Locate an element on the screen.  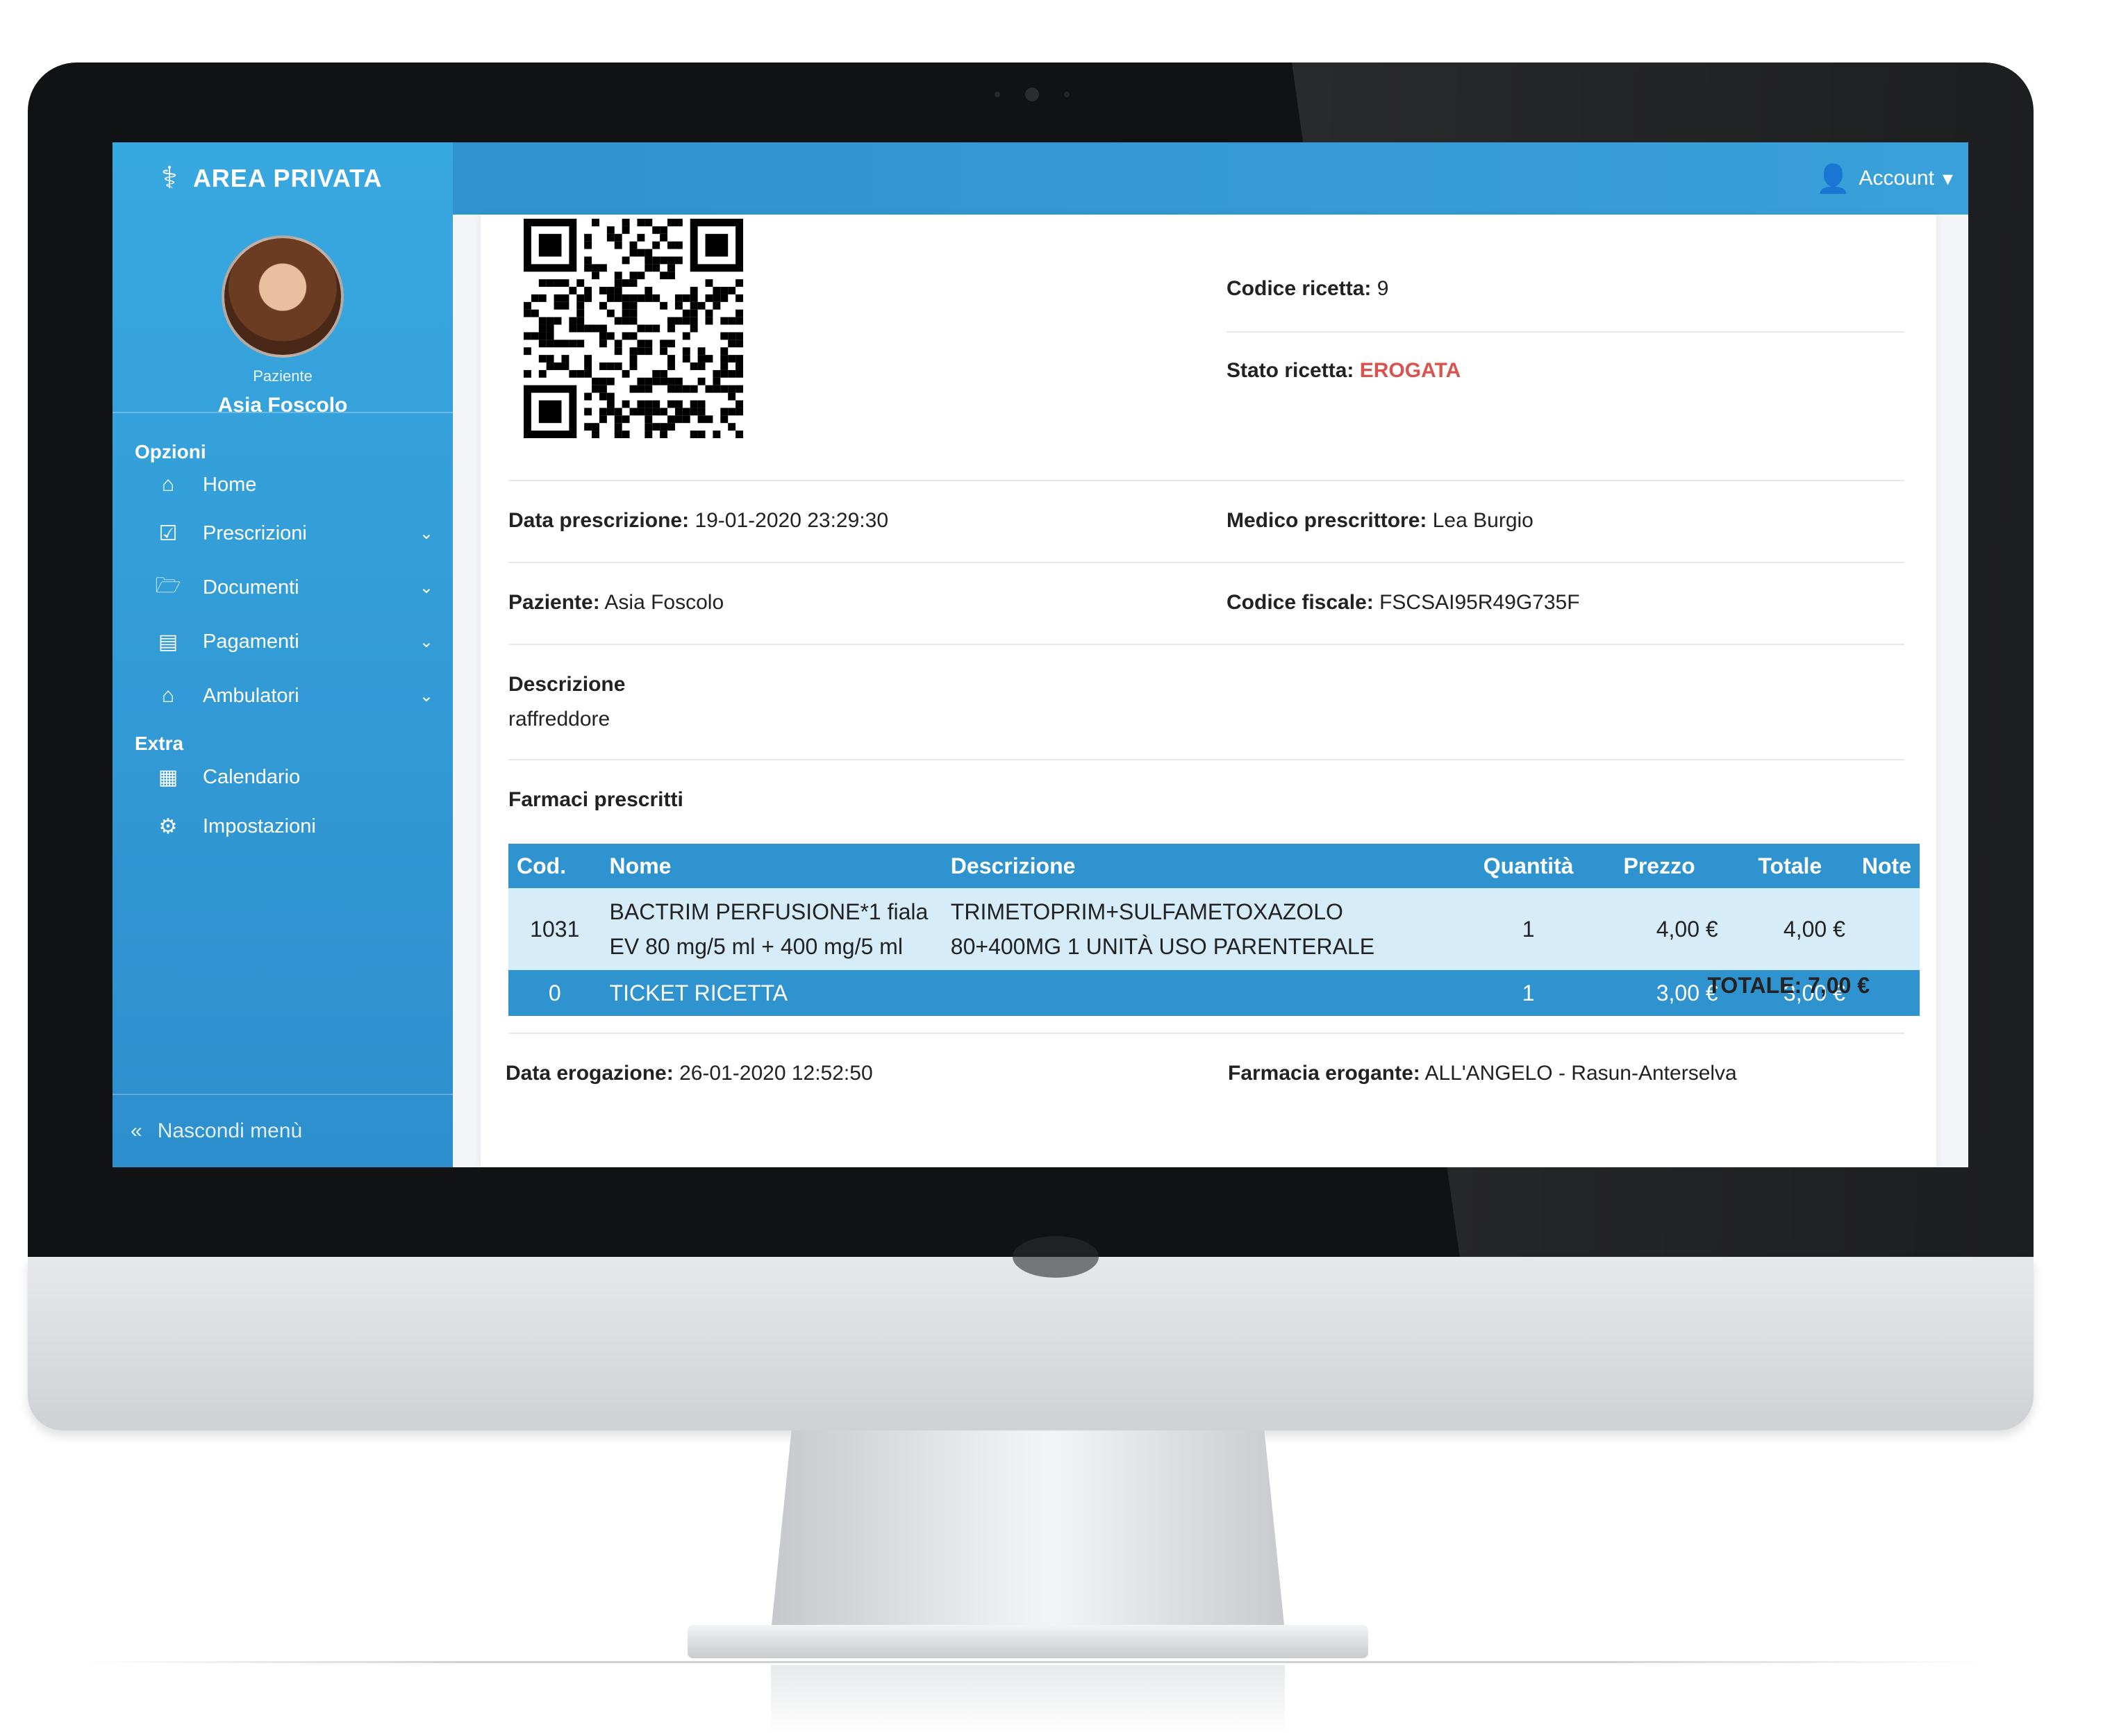
column-header: Cod. is located at coordinates (554, 866).